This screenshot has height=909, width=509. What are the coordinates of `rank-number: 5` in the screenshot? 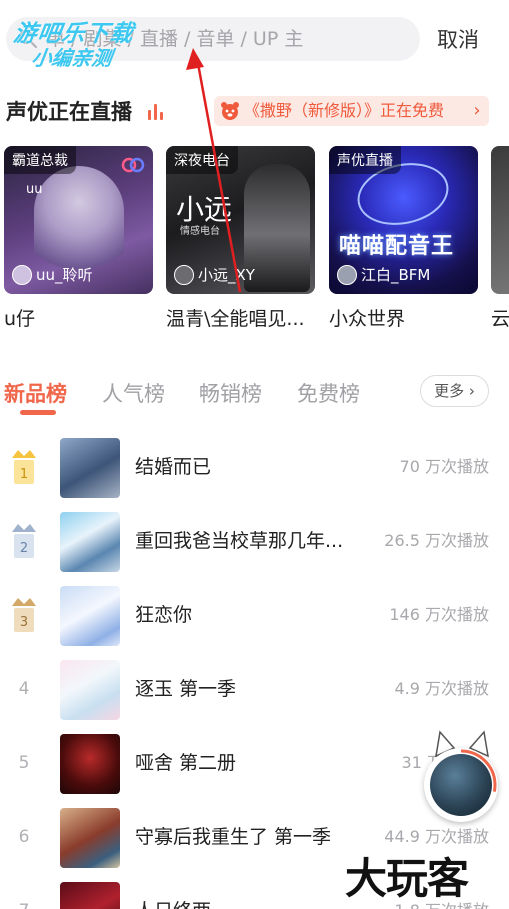 It's located at (24, 763).